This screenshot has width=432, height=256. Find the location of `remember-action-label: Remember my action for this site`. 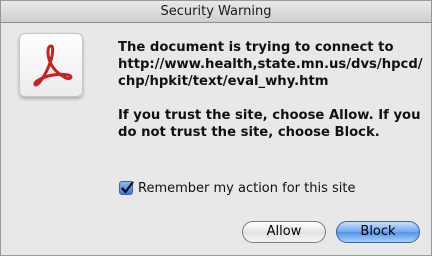

remember-action-label: Remember my action for this site is located at coordinates (246, 188).